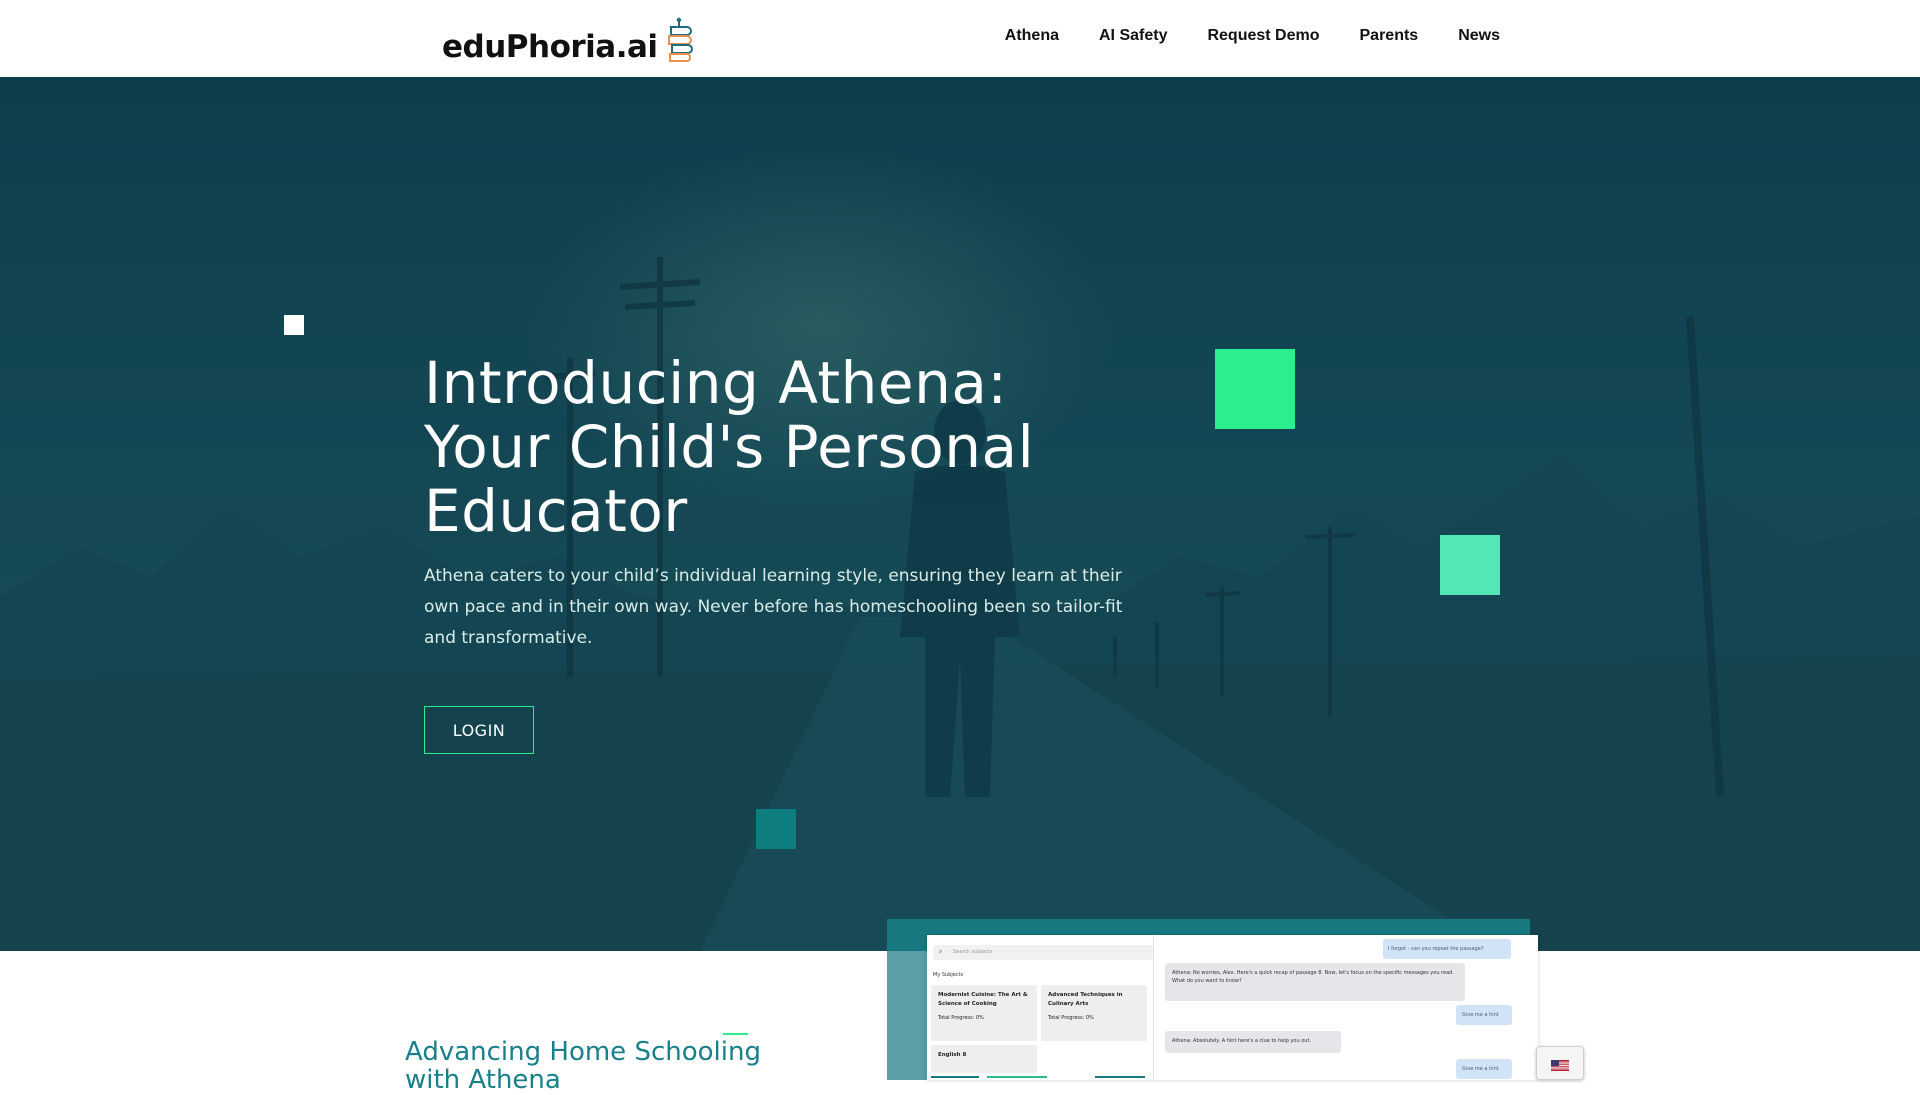 Image resolution: width=1920 pixels, height=1095 pixels. I want to click on nav-news: News, so click(1479, 36).